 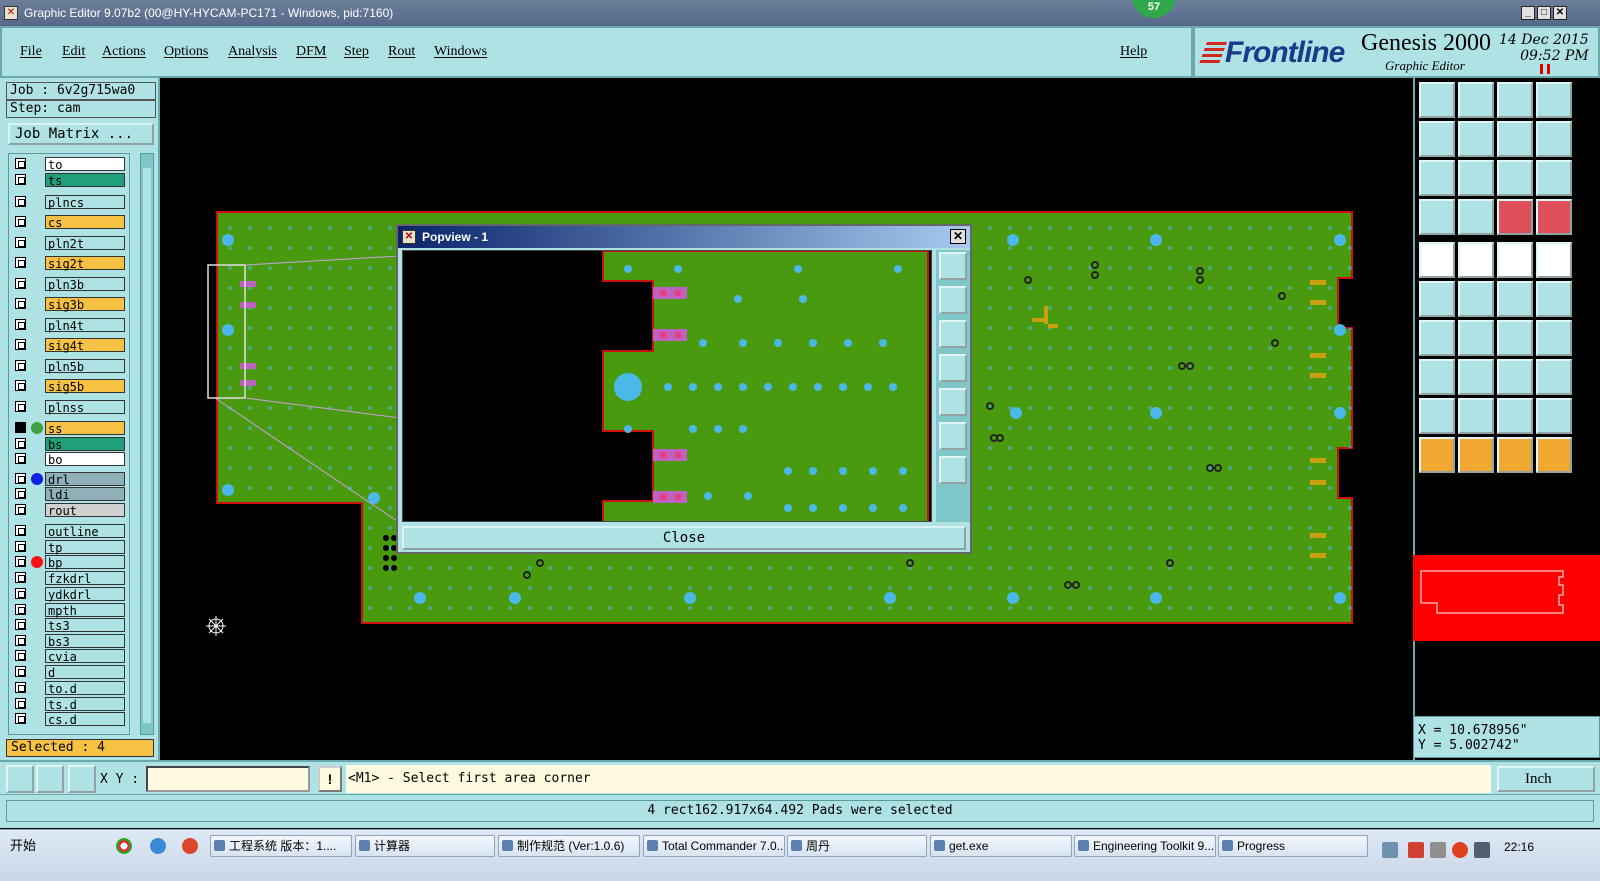 What do you see at coordinates (1528, 13) in the screenshot?
I see `minimize-button: _` at bounding box center [1528, 13].